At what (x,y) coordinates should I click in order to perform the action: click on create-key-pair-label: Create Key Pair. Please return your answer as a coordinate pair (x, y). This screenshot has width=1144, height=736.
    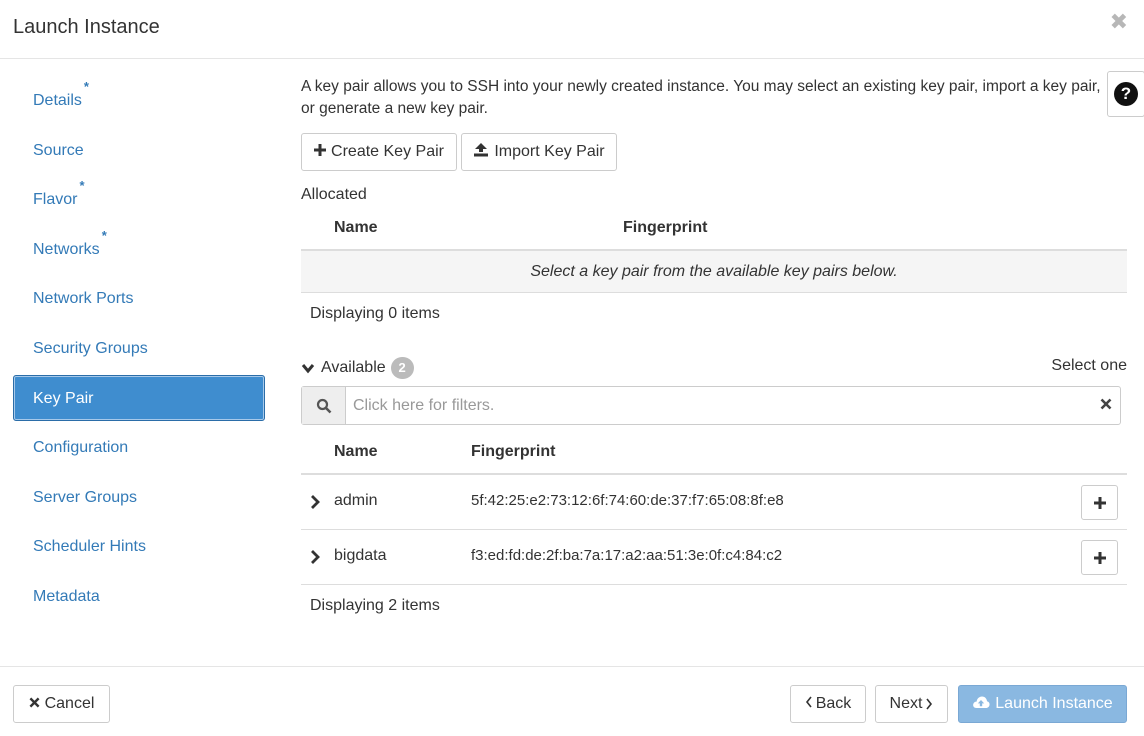
    Looking at the image, I should click on (387, 151).